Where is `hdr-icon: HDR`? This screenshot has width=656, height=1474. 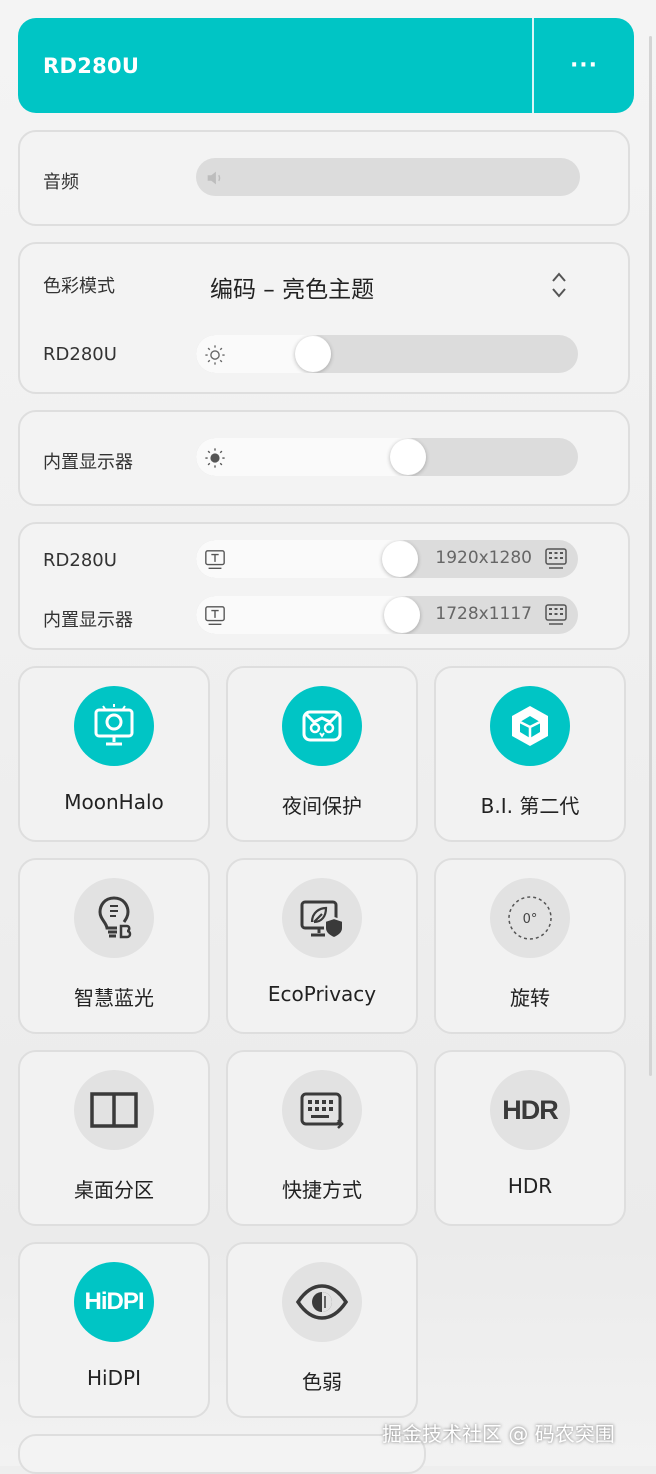
hdr-icon: HDR is located at coordinates (530, 1110).